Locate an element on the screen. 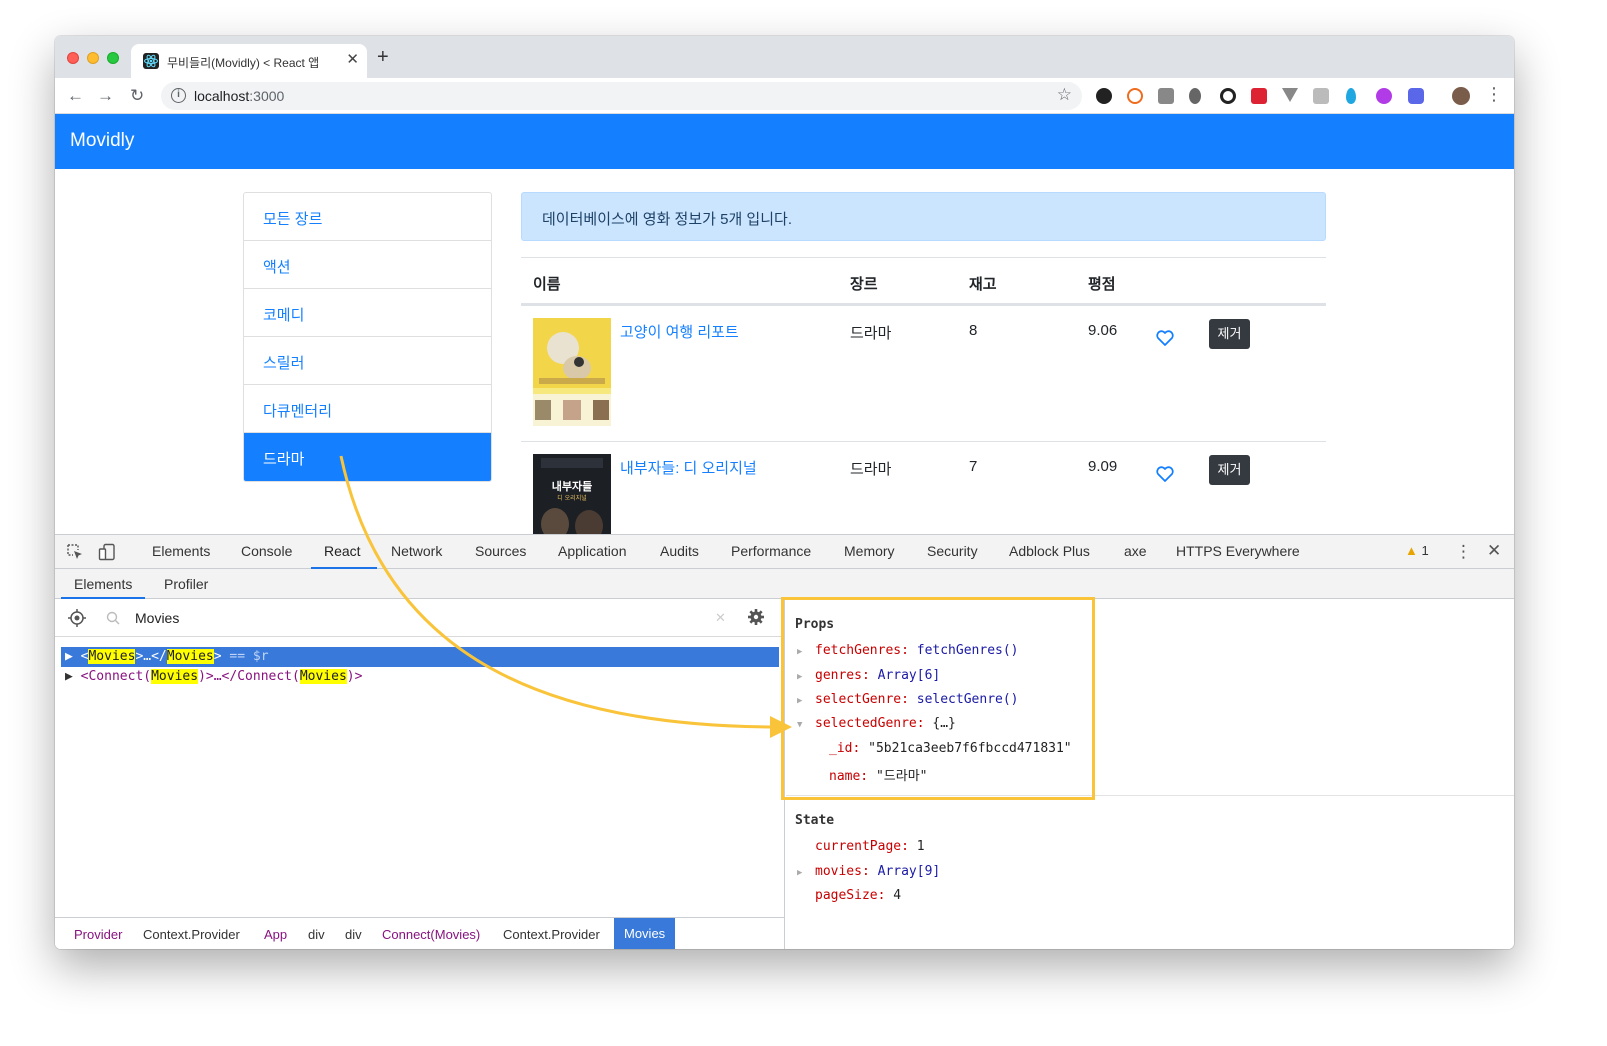  state-currentpage: currentPage: 1 is located at coordinates (870, 846).